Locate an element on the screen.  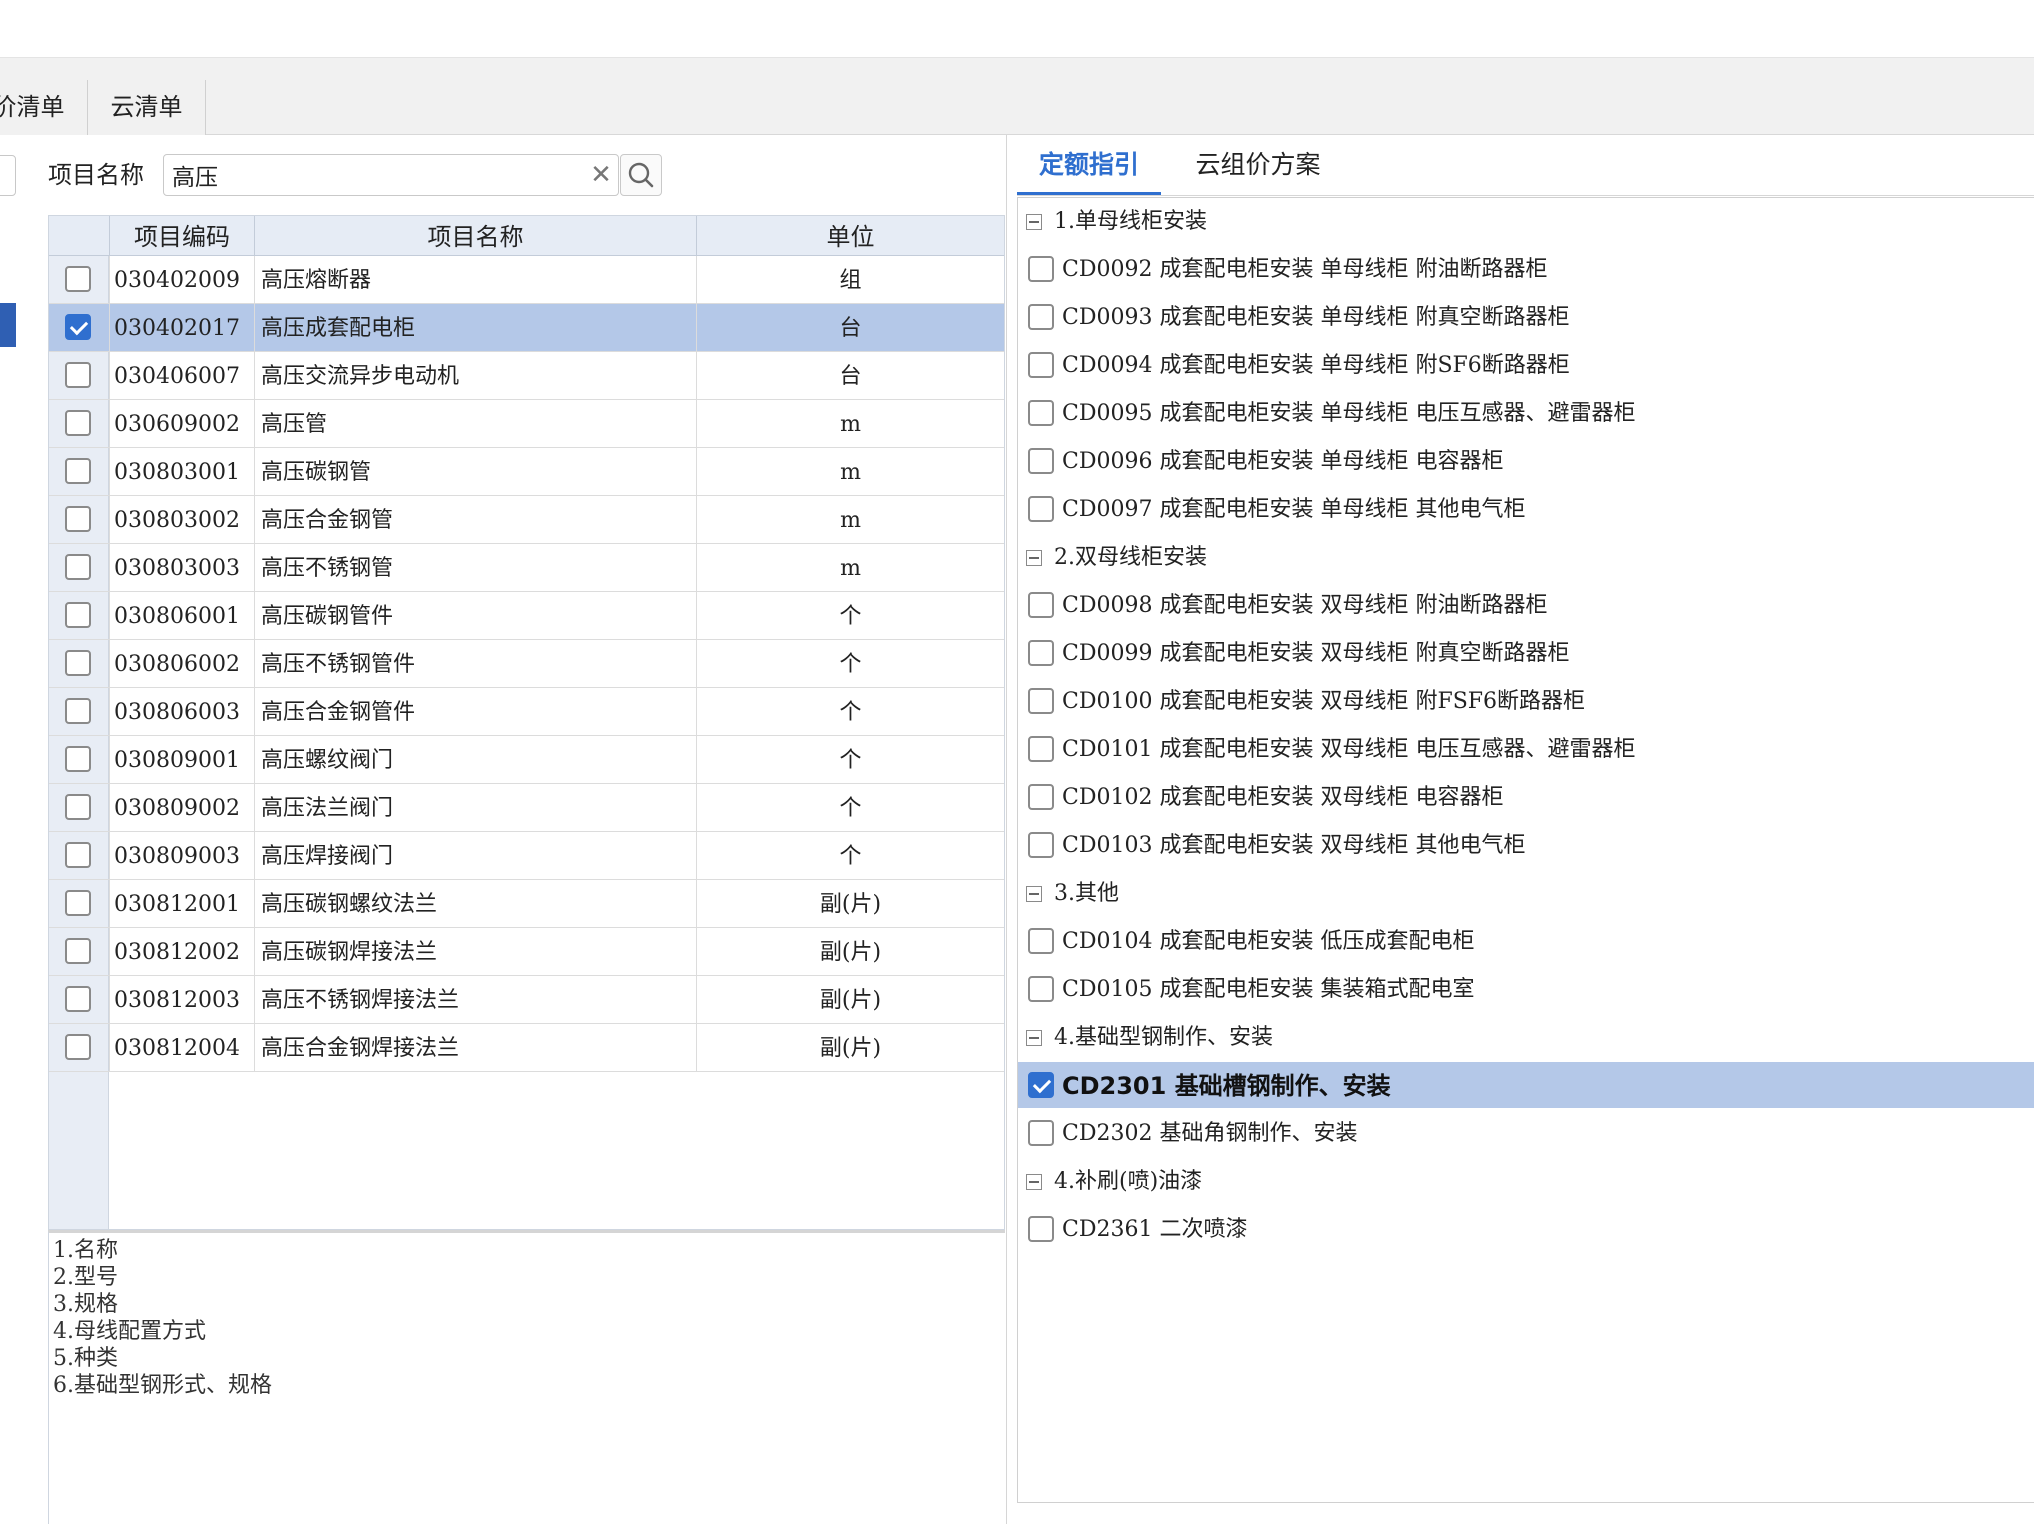
tree-group: 1.单母线柜安装 is located at coordinates (1526, 221).